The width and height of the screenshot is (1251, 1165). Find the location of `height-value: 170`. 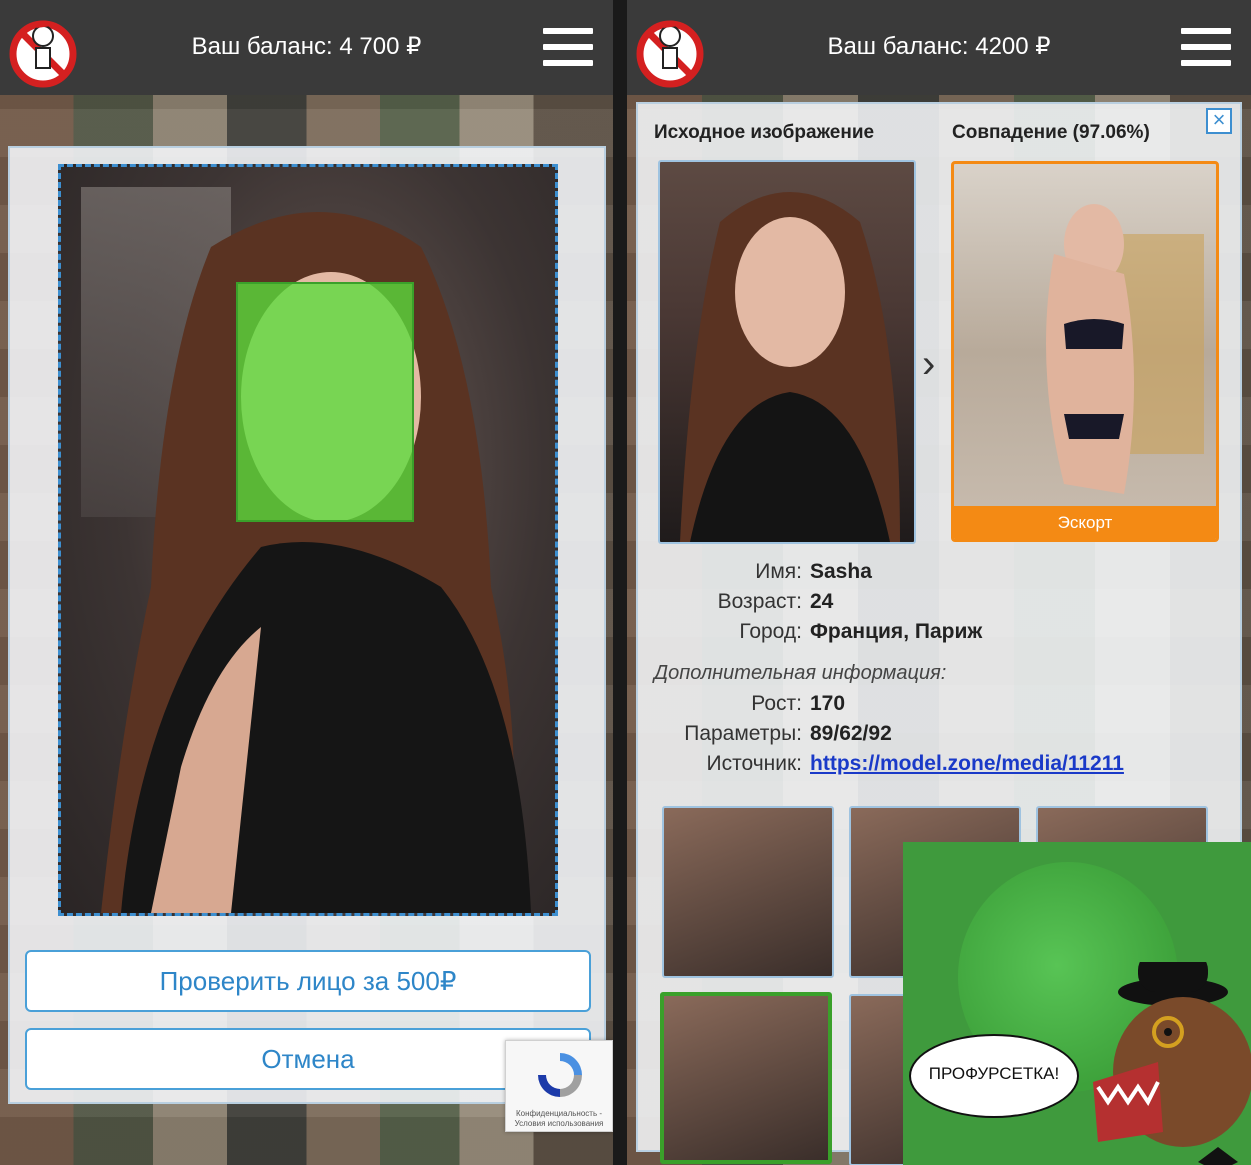

height-value: 170 is located at coordinates (828, 703).